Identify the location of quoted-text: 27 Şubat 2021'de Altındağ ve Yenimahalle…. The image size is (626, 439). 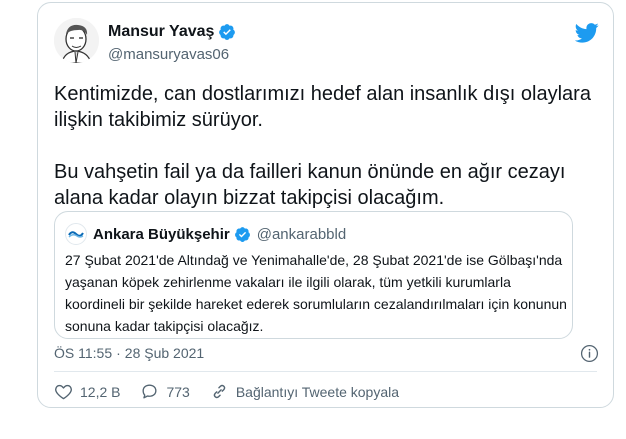
(316, 293).